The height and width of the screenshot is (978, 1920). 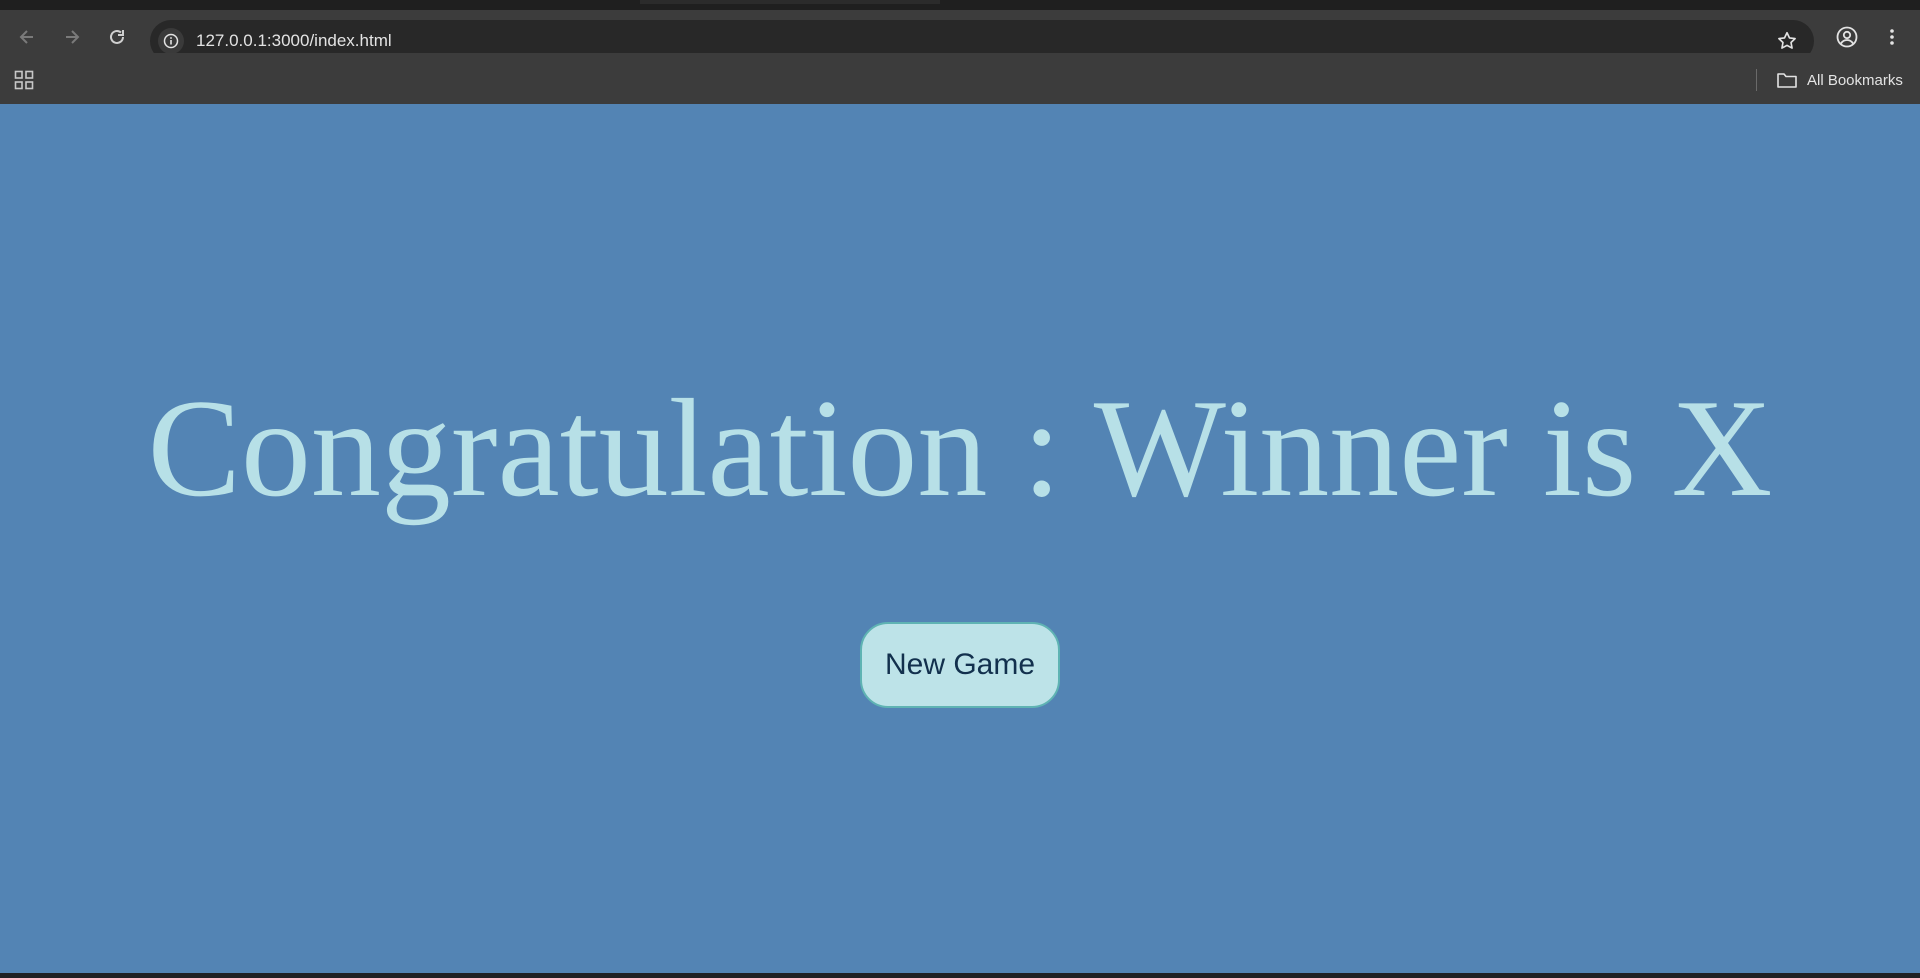 I want to click on back-button, so click(x=27, y=37).